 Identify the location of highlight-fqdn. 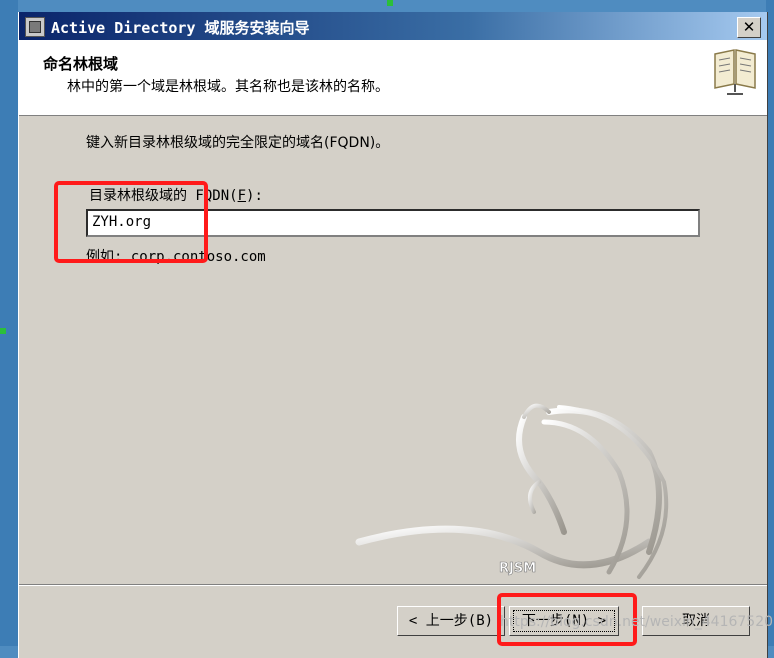
(131, 222).